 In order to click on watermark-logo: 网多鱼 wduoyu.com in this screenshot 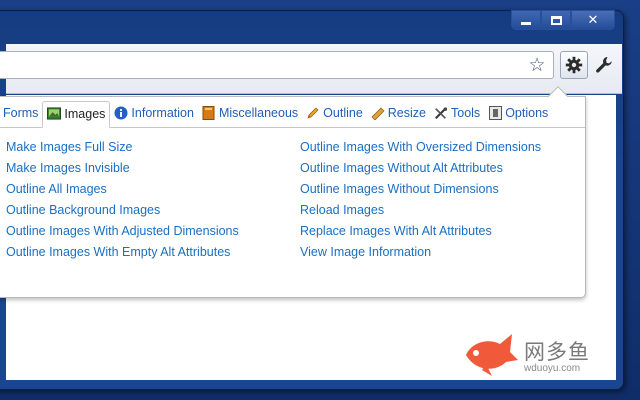, I will do `click(532, 355)`.